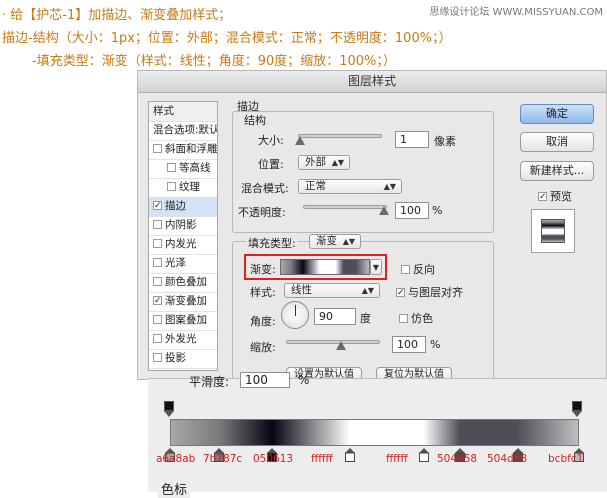 This screenshot has height=498, width=607. I want to click on size-label: 大小:, so click(271, 140).